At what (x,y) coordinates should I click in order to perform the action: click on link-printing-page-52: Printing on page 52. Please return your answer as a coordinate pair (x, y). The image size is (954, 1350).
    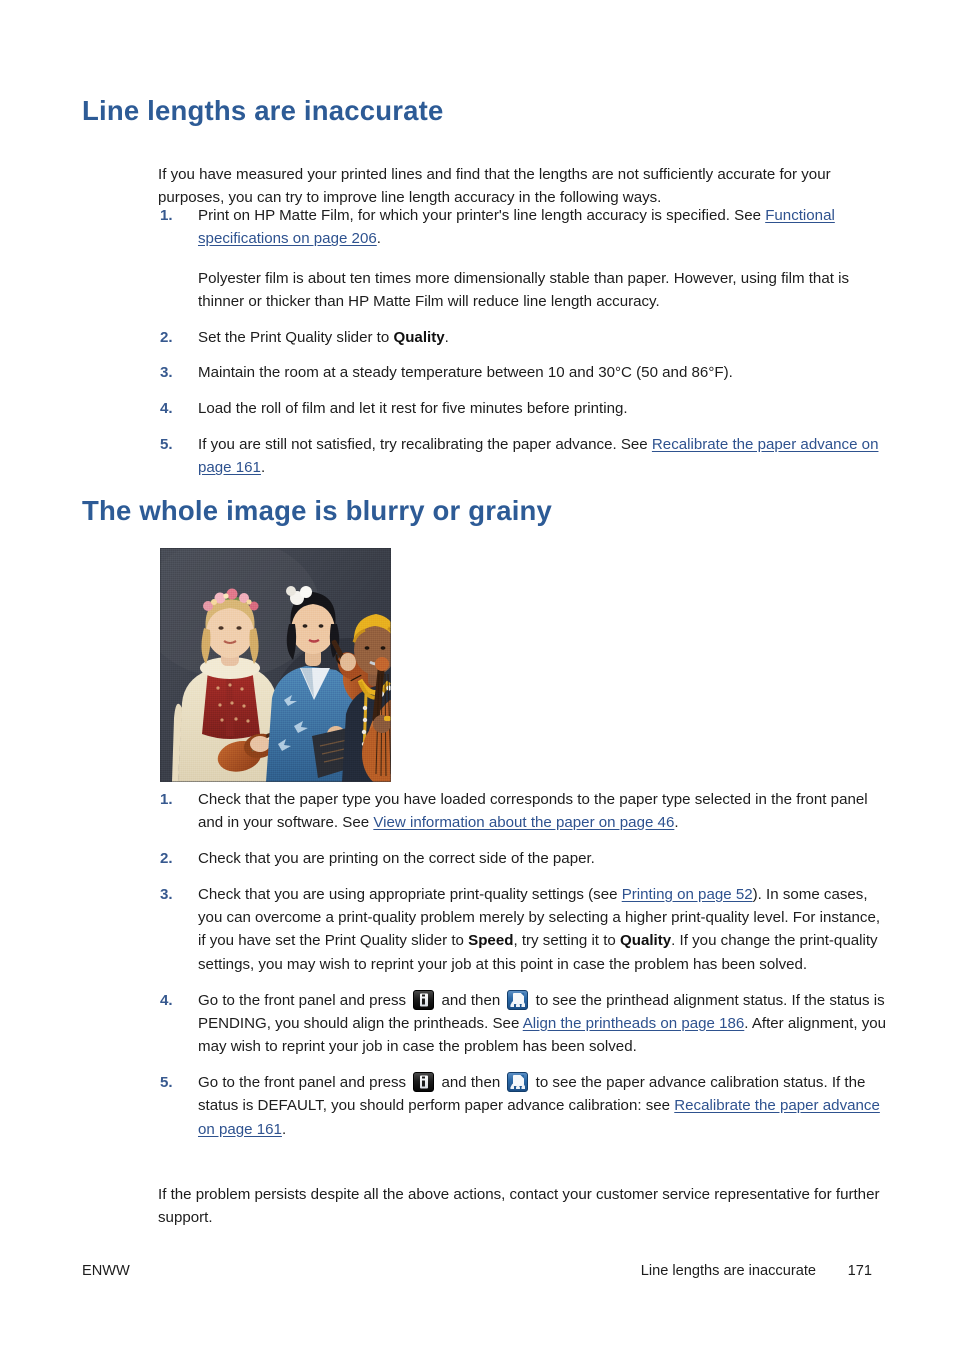
    Looking at the image, I should click on (687, 894).